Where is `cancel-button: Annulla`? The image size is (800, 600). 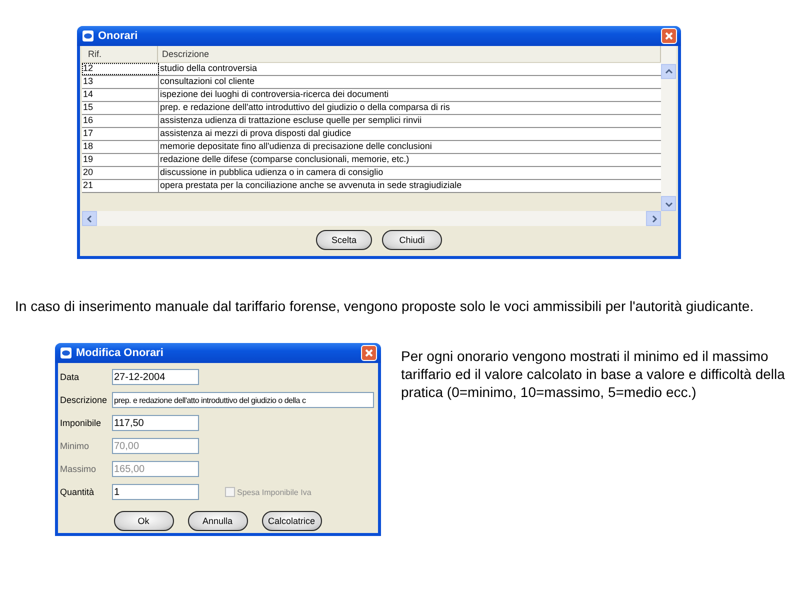 cancel-button: Annulla is located at coordinates (218, 521).